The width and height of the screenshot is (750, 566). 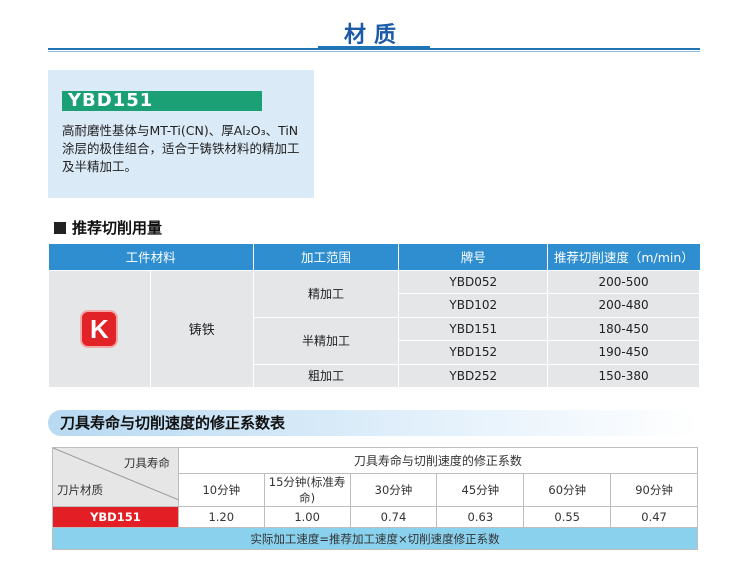 What do you see at coordinates (374, 51) in the screenshot?
I see `header-rule-thin` at bounding box center [374, 51].